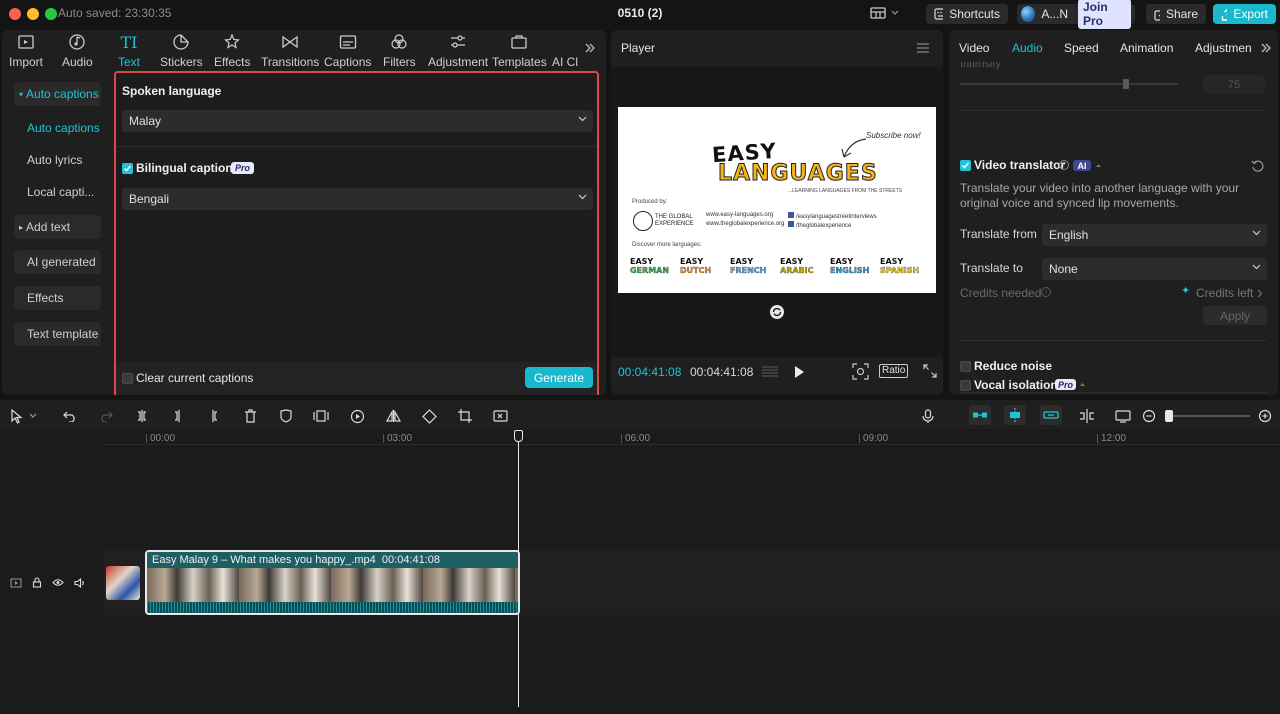 The height and width of the screenshot is (714, 1280). Describe the element at coordinates (559, 377) in the screenshot. I see `generate-button: Generate` at that location.